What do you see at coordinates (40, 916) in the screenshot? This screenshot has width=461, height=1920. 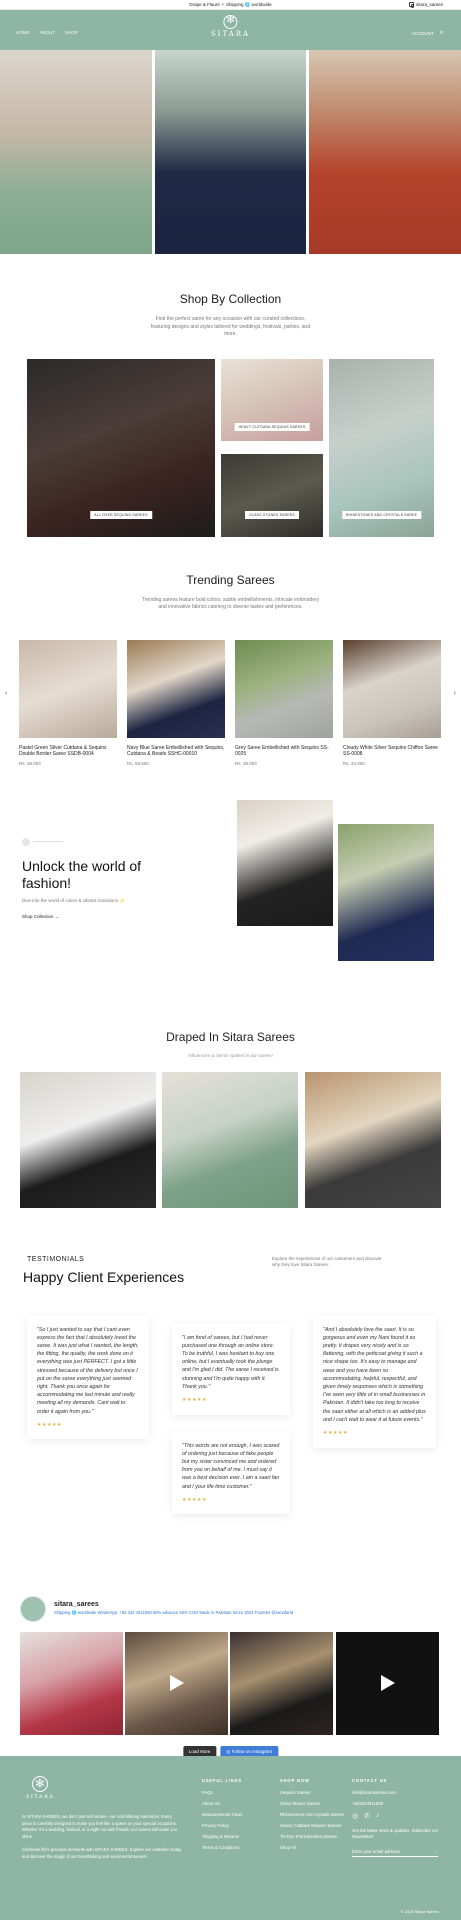 I see `shop-collection-link: Shop Collection →` at bounding box center [40, 916].